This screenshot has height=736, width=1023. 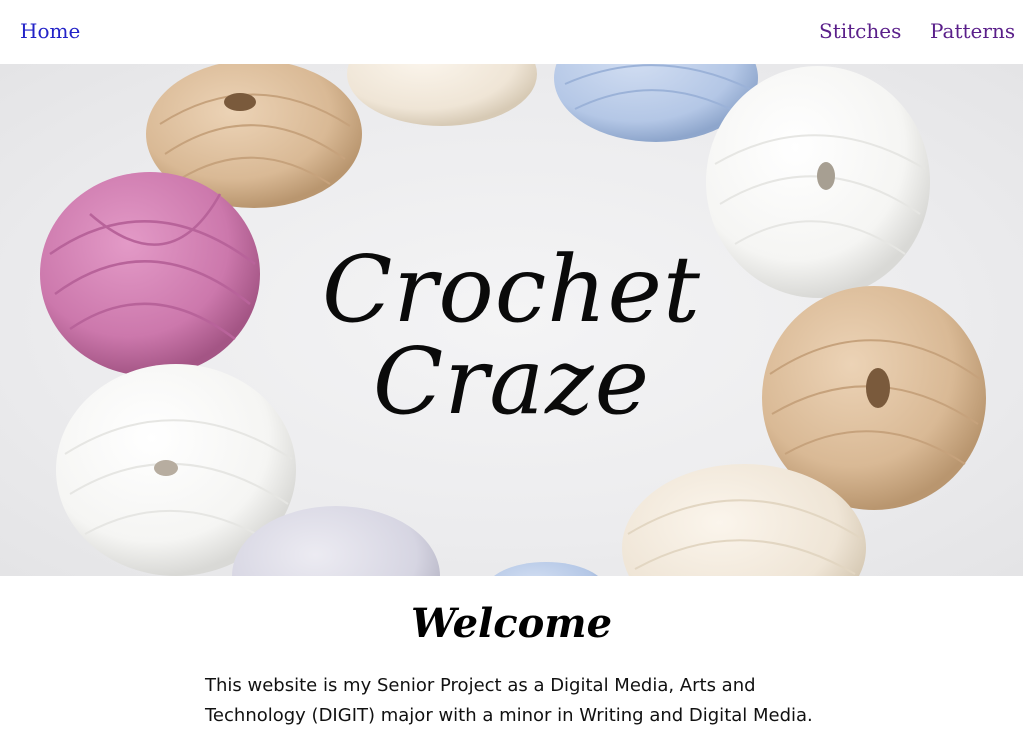 What do you see at coordinates (511, 623) in the screenshot?
I see `welcome-heading: Welcome` at bounding box center [511, 623].